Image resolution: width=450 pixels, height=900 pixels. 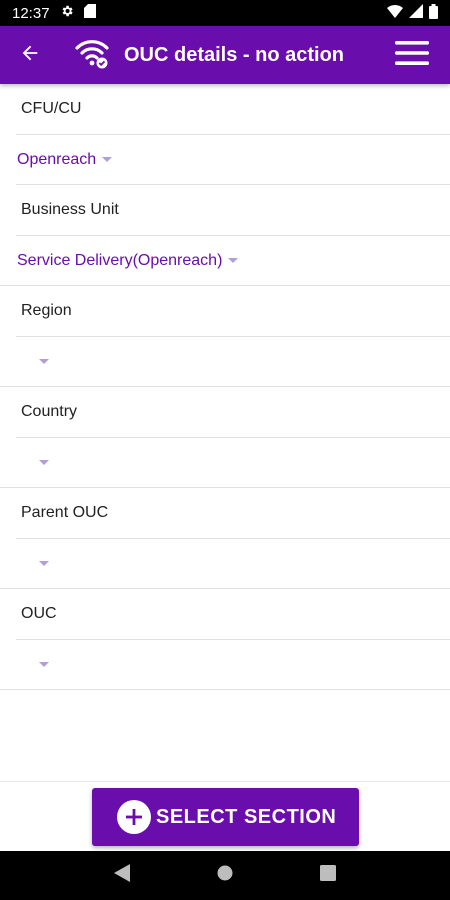 I want to click on nav-home-icon, so click(x=225, y=875).